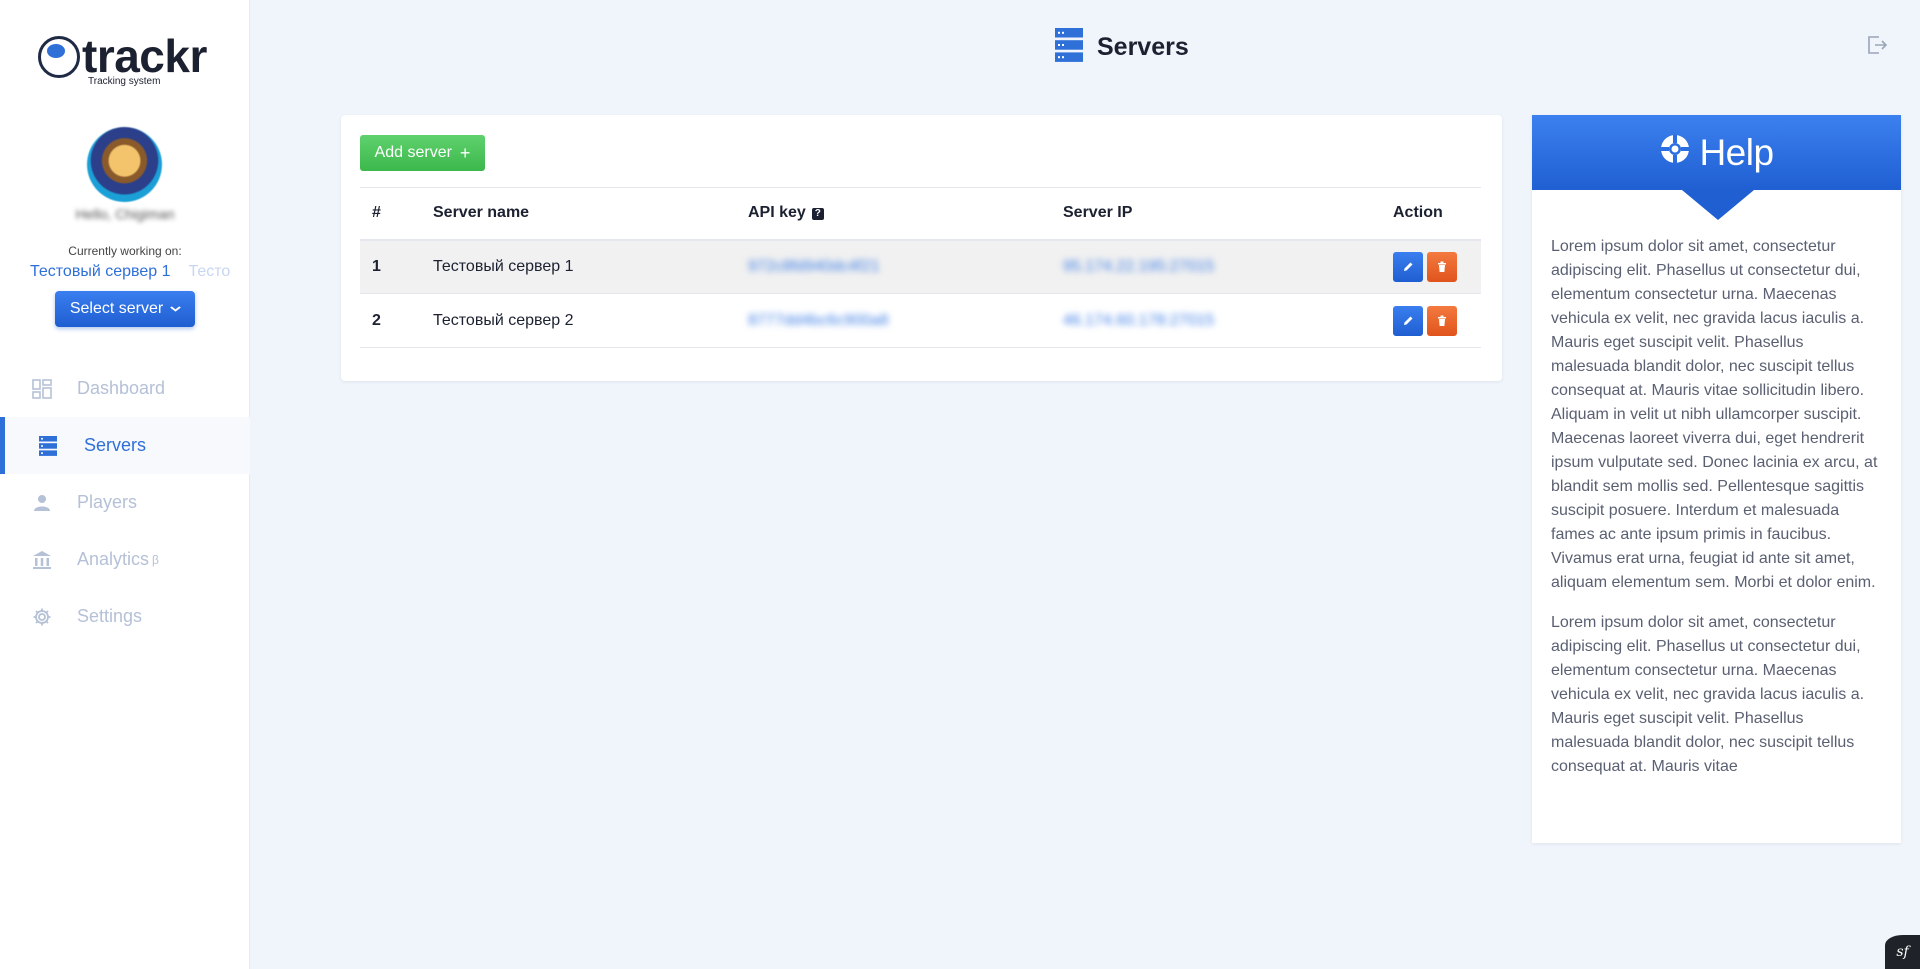  What do you see at coordinates (144, 56) in the screenshot?
I see `logo-text: trackr` at bounding box center [144, 56].